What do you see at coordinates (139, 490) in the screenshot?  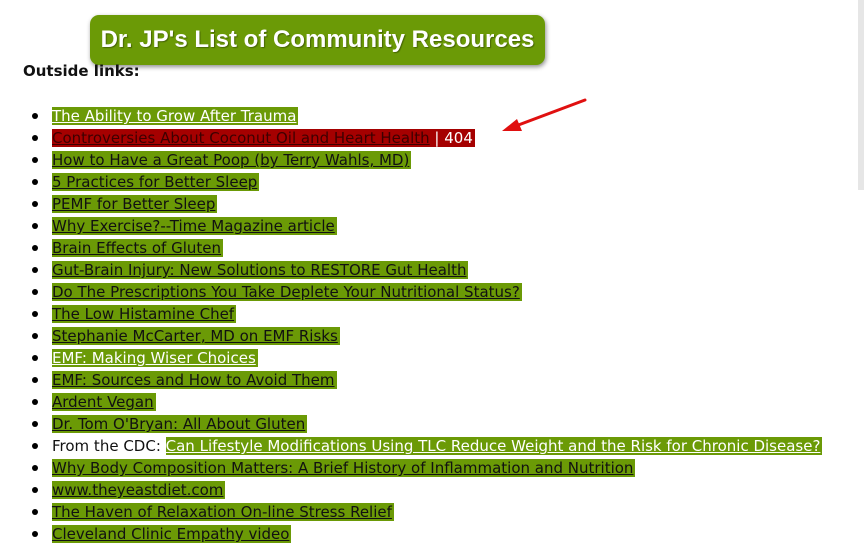 I see `resource-link: www.theyeastdiet.com` at bounding box center [139, 490].